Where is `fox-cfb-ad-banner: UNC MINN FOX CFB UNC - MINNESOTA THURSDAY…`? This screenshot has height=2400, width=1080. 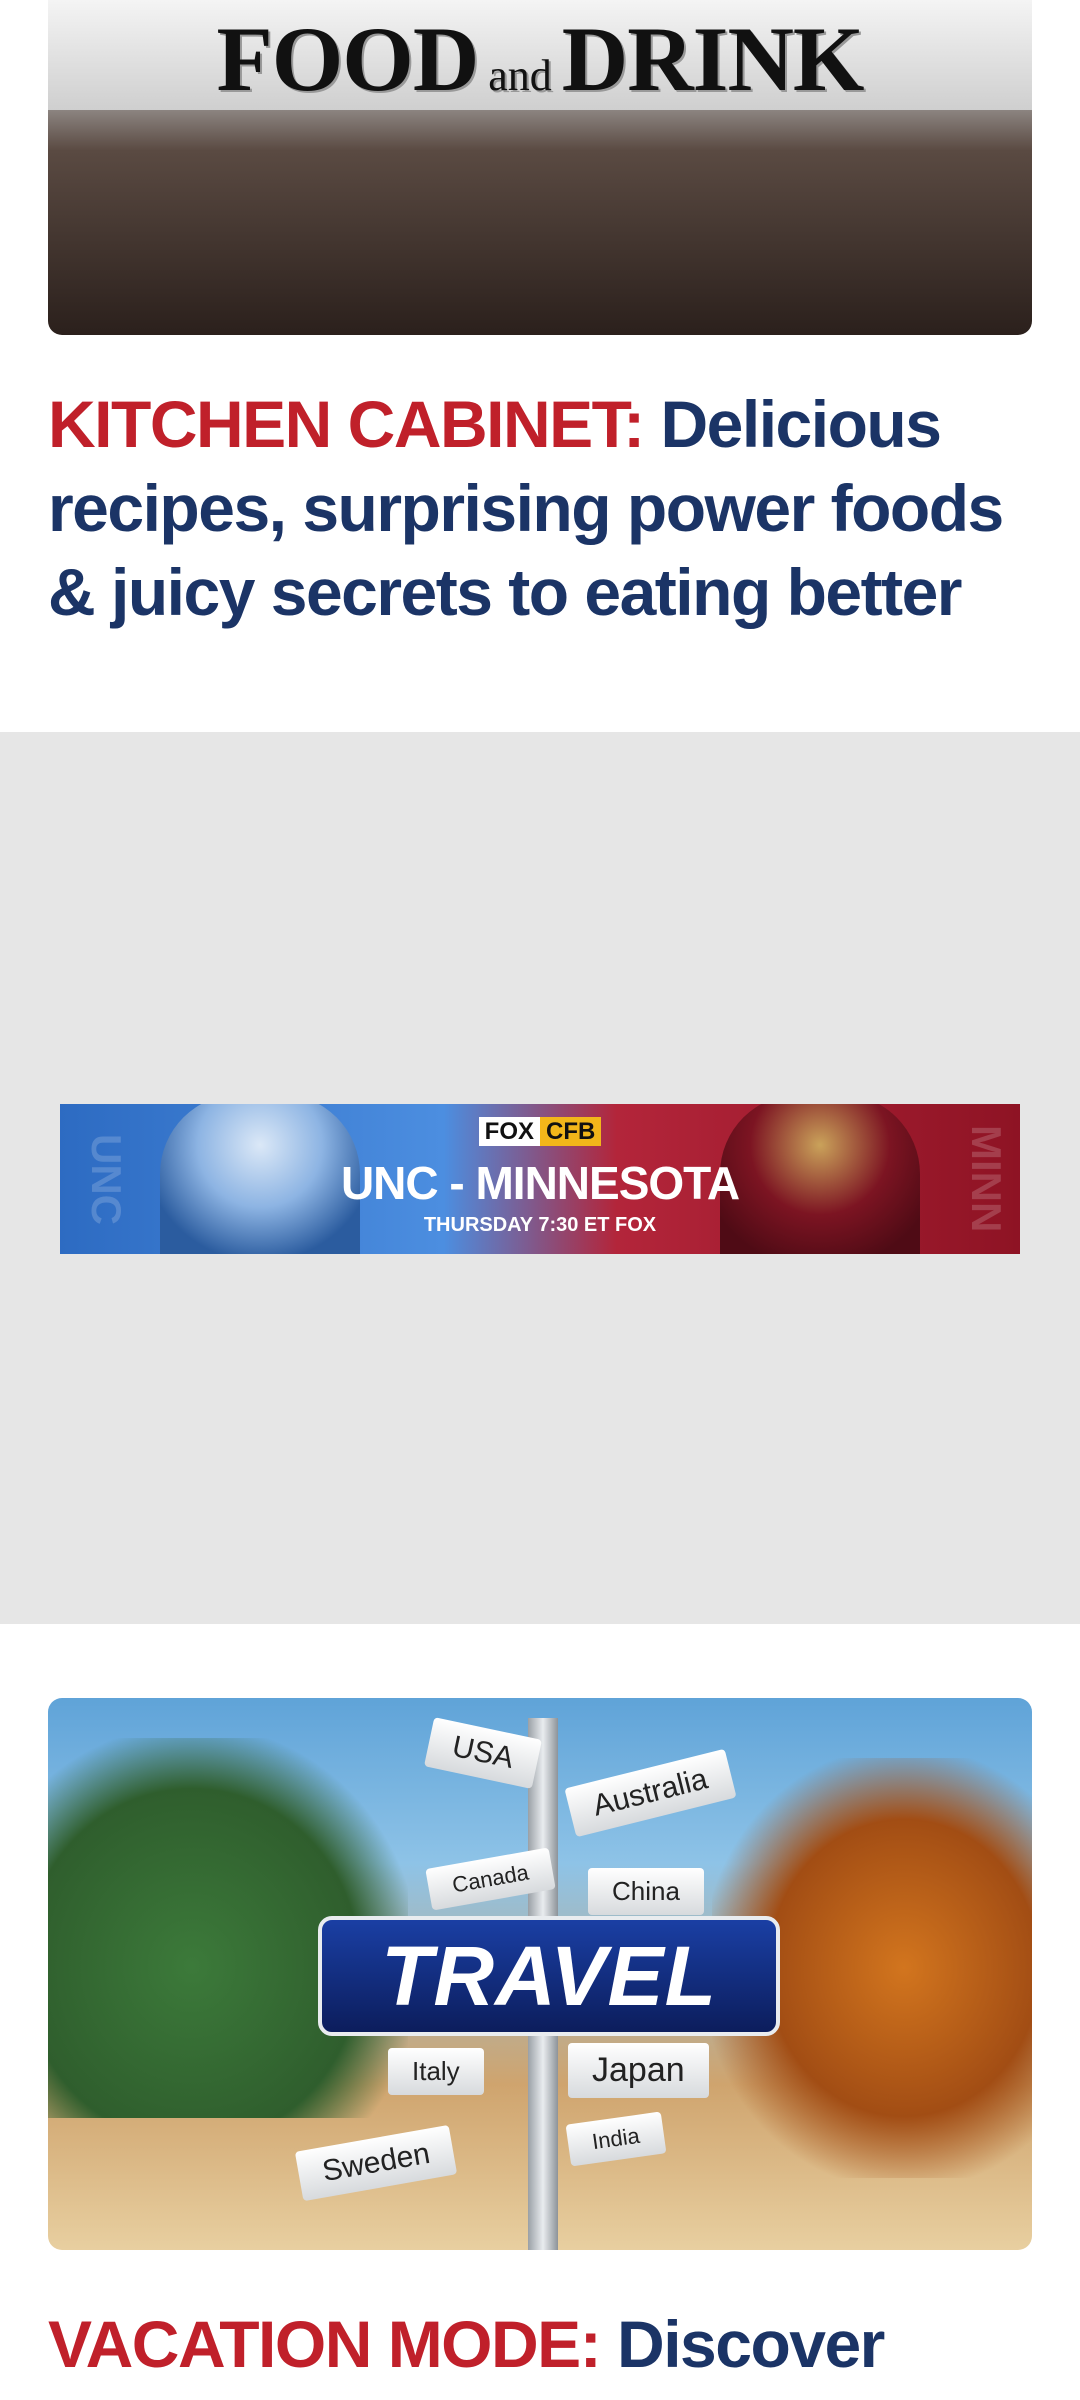 fox-cfb-ad-banner: UNC MINN FOX CFB UNC - MINNESOTA THURSDAY… is located at coordinates (540, 1179).